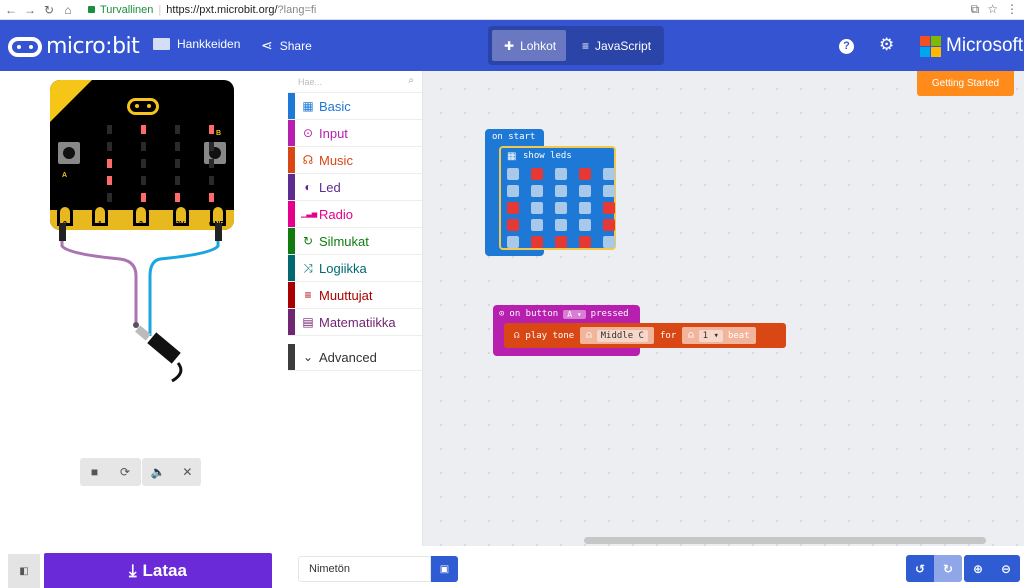 The height and width of the screenshot is (588, 1024). I want to click on note-value: Middle C, so click(622, 335).